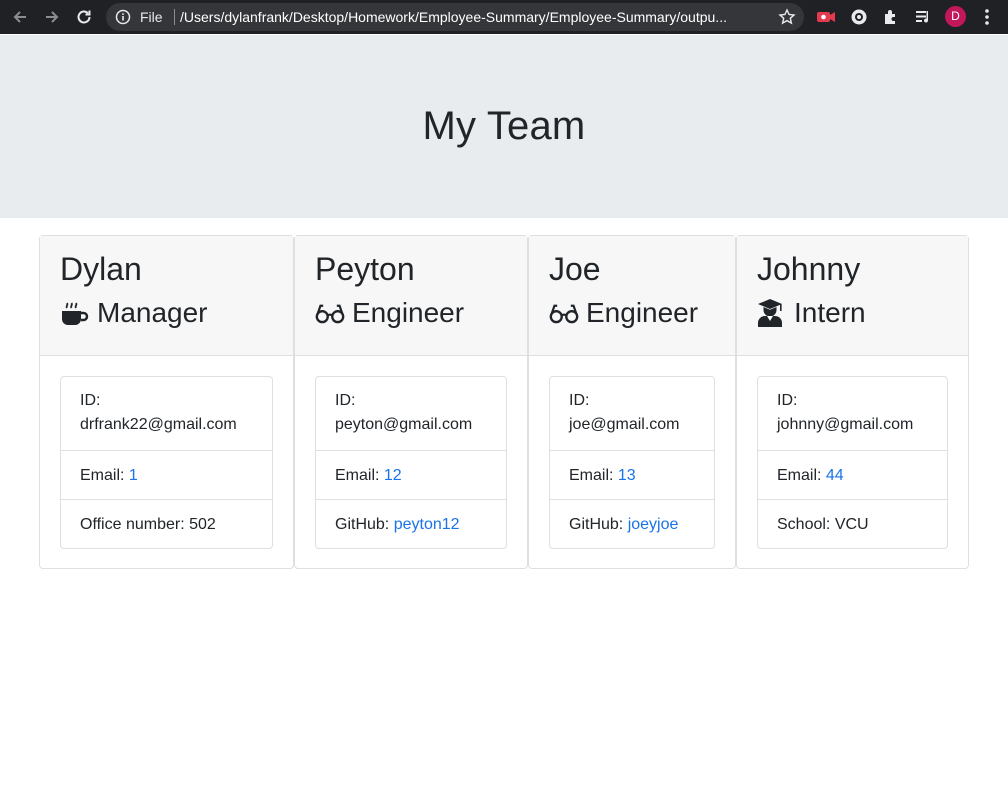  What do you see at coordinates (987, 17) in the screenshot?
I see `browser-menu-icon` at bounding box center [987, 17].